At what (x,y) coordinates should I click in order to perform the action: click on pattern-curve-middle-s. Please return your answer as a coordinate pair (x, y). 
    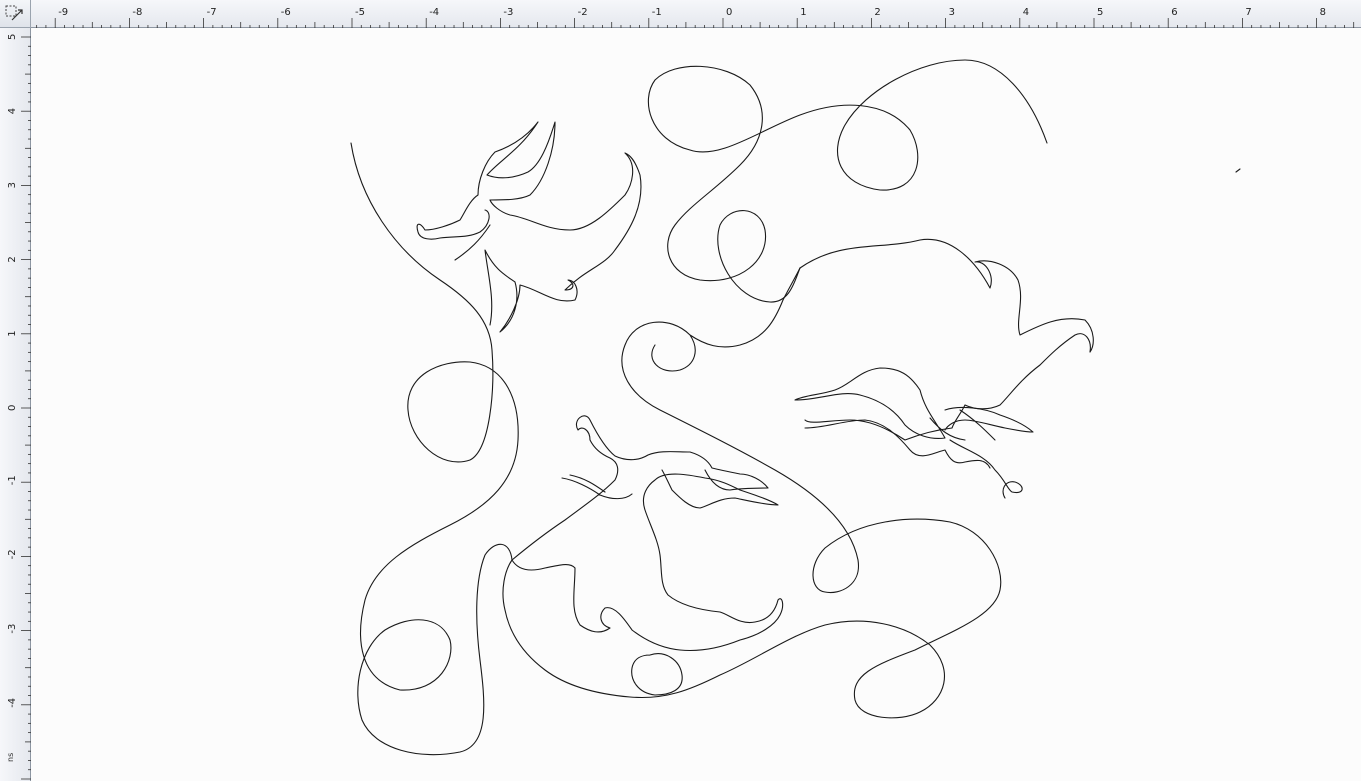
    Looking at the image, I should click on (946, 368).